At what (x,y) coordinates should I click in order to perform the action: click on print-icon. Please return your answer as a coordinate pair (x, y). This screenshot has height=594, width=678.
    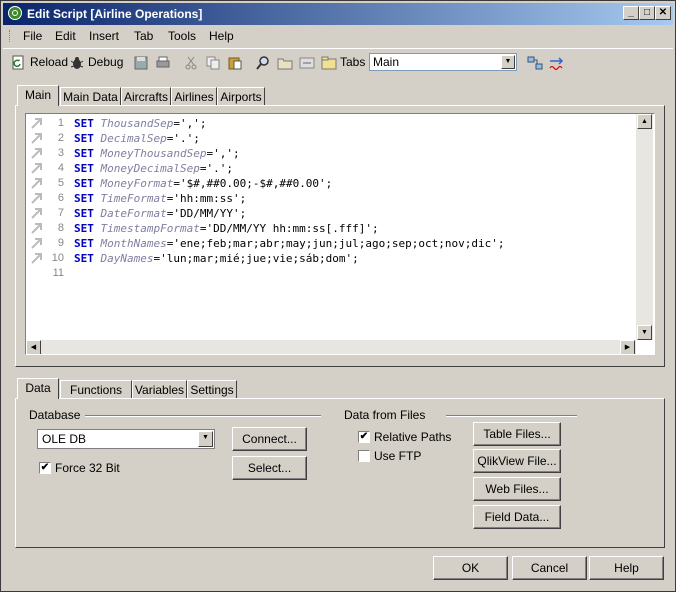
    Looking at the image, I should click on (163, 63).